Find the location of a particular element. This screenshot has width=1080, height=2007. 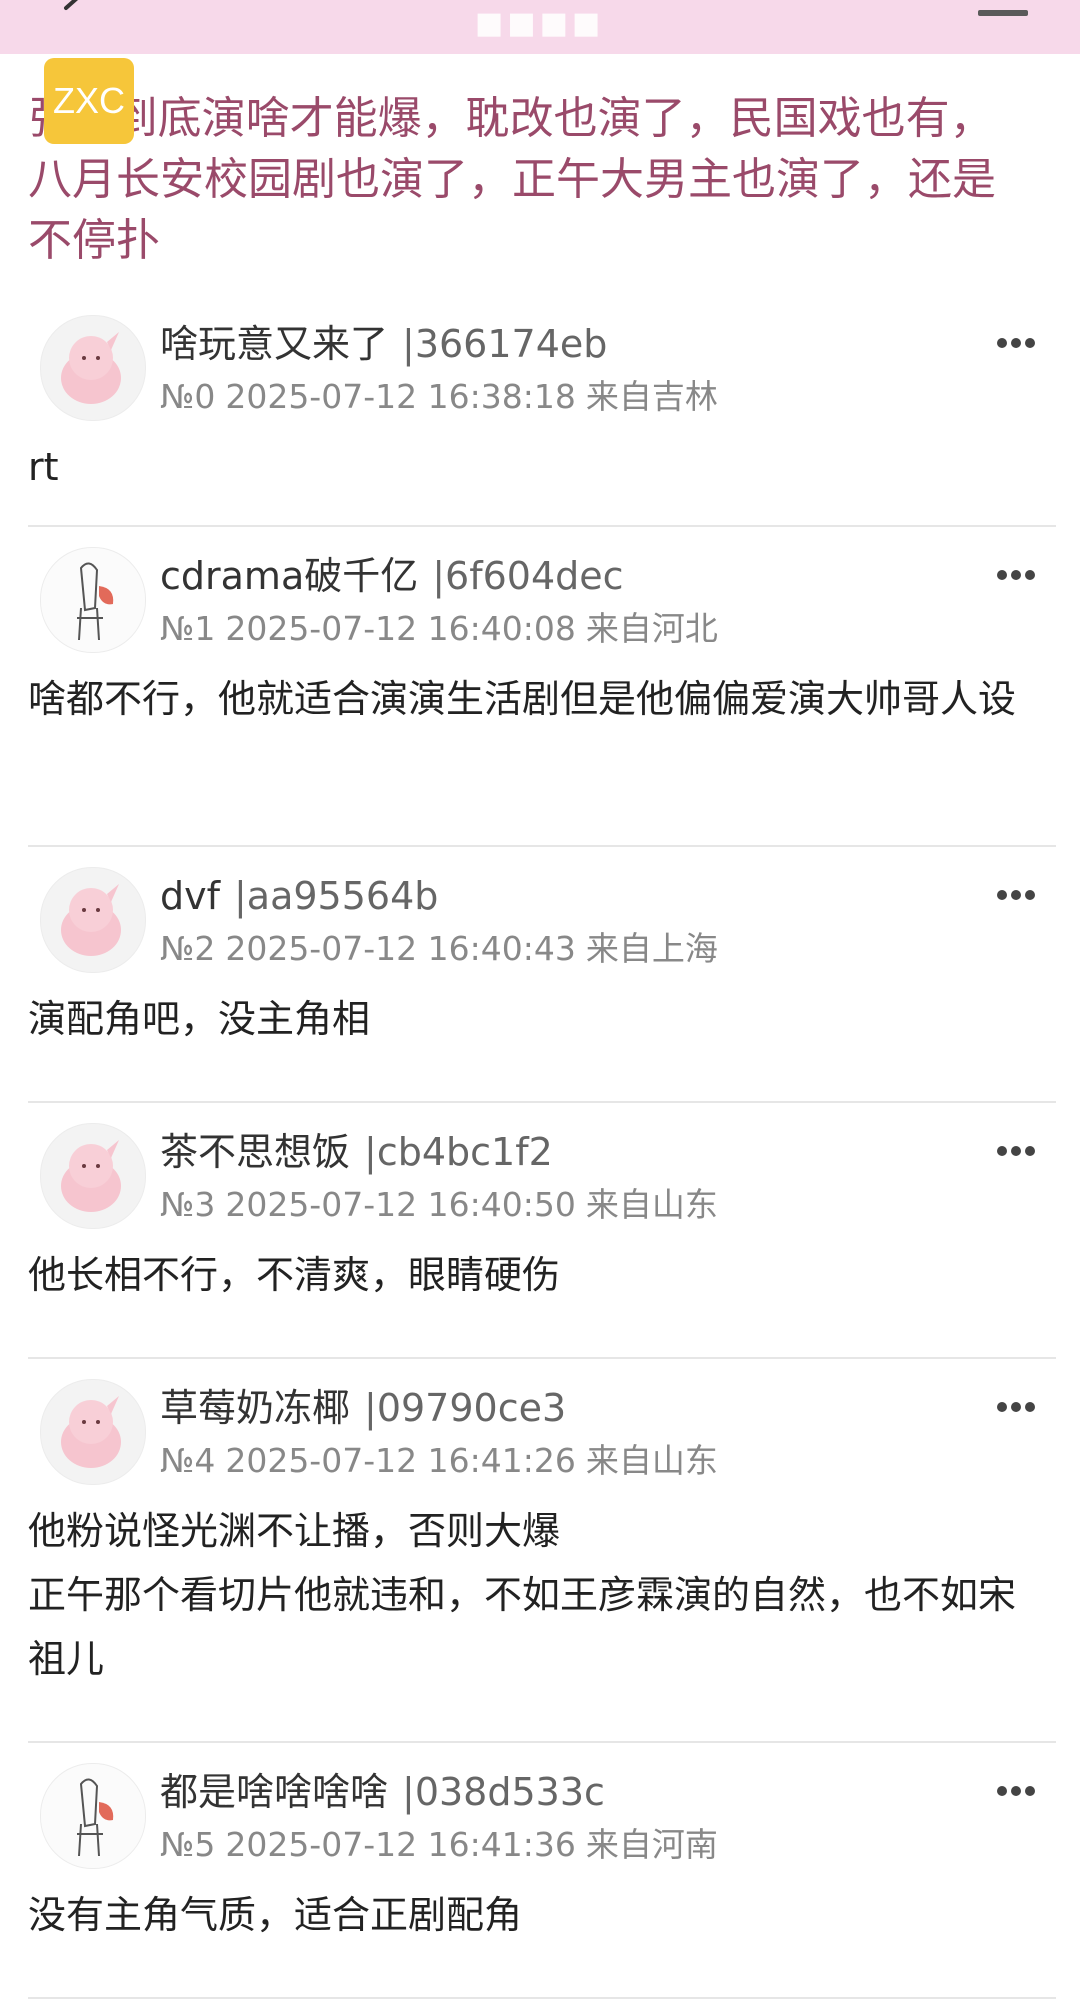

menu-icon is located at coordinates (1003, 13).